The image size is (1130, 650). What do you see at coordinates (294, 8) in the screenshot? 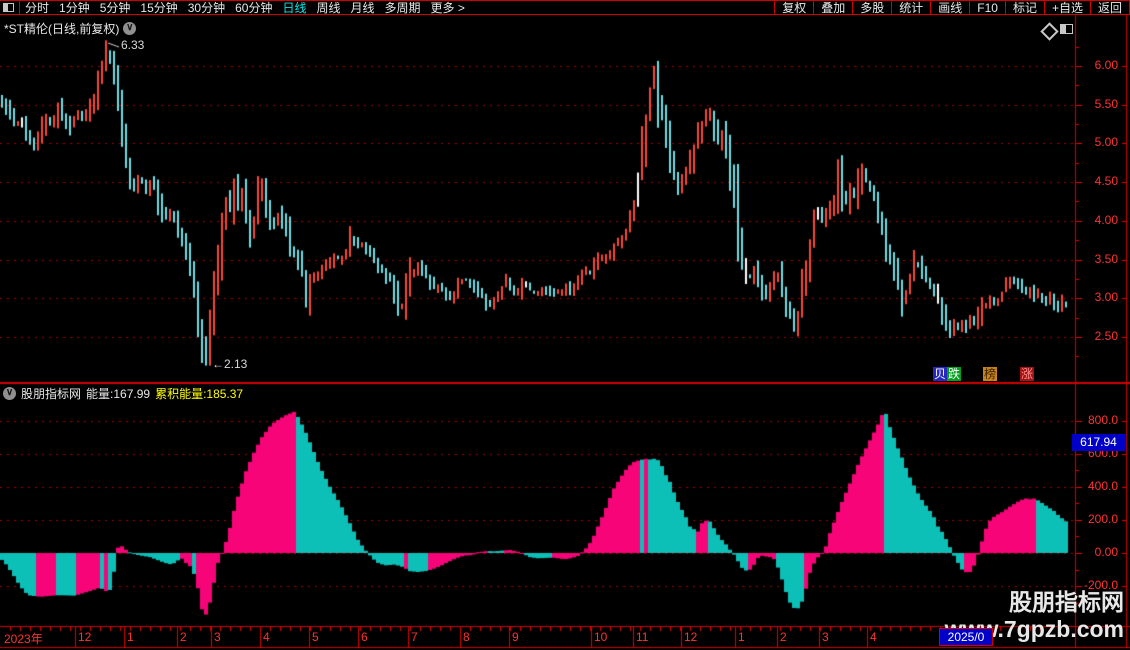
I see `period-tab-日线: 日线` at bounding box center [294, 8].